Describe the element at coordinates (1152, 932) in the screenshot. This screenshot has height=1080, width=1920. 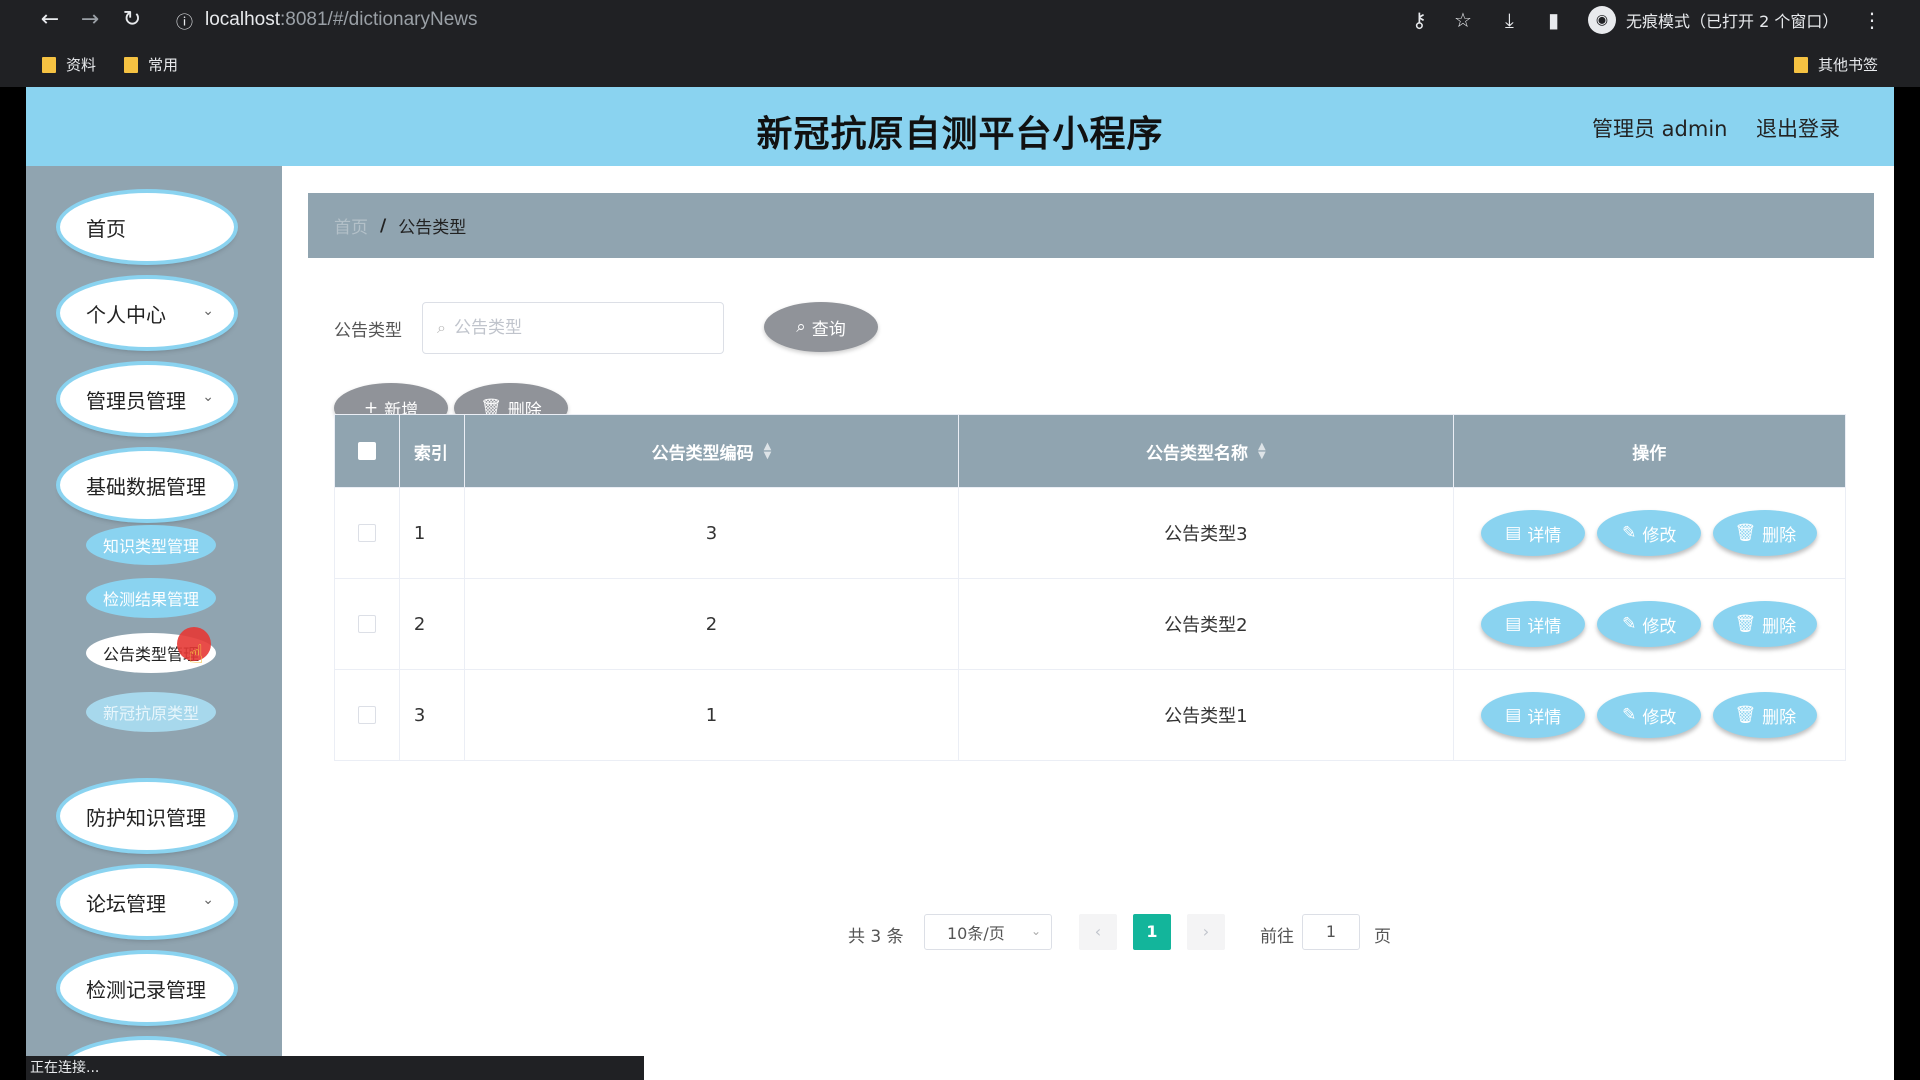
I see `page-number-active: 1` at that location.